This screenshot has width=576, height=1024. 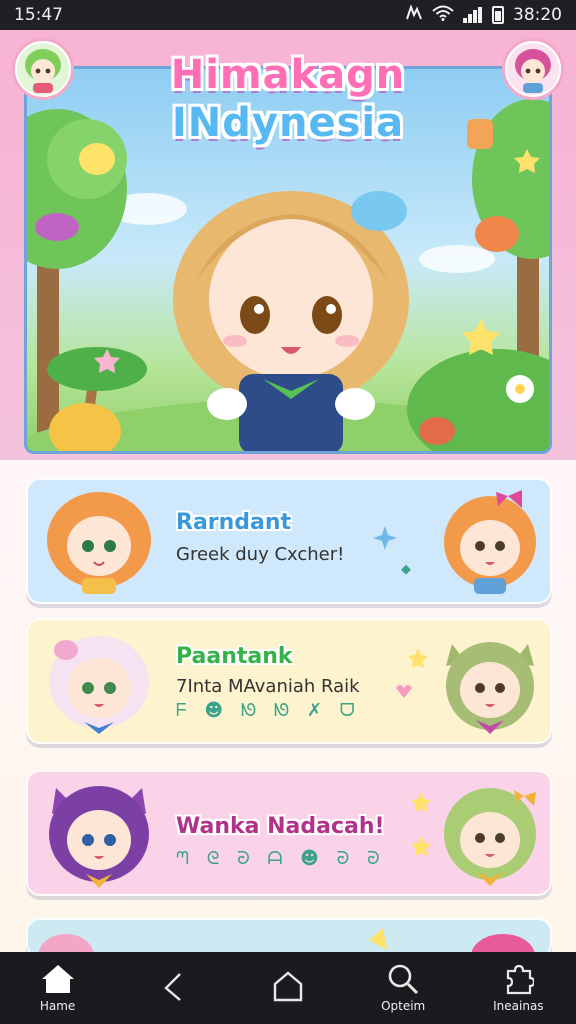 What do you see at coordinates (518, 1006) in the screenshot?
I see `nav-more-label: Ineainas` at bounding box center [518, 1006].